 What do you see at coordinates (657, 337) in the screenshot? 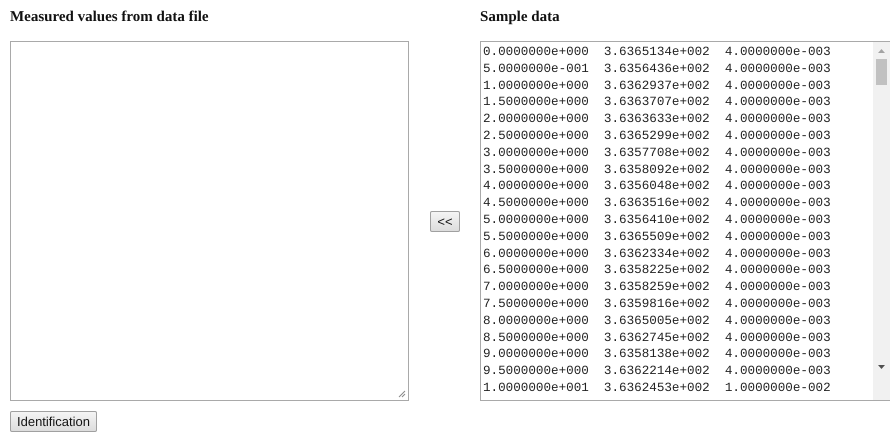
I see `data-line: 8.5000000e+000 3.6362745e+002 4.0000000e-003` at bounding box center [657, 337].